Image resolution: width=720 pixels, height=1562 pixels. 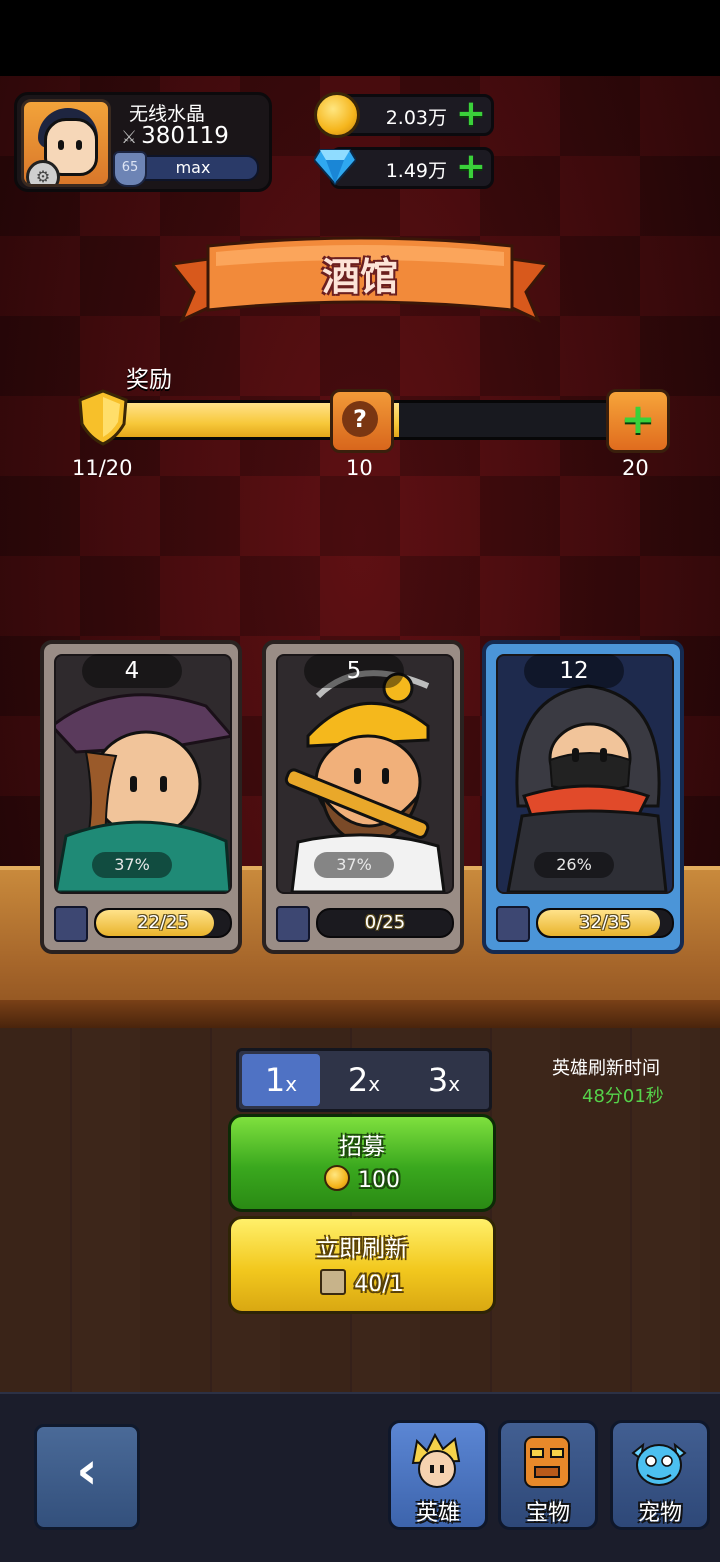 I want to click on hero-shard-bar: 32/35, so click(x=605, y=923).